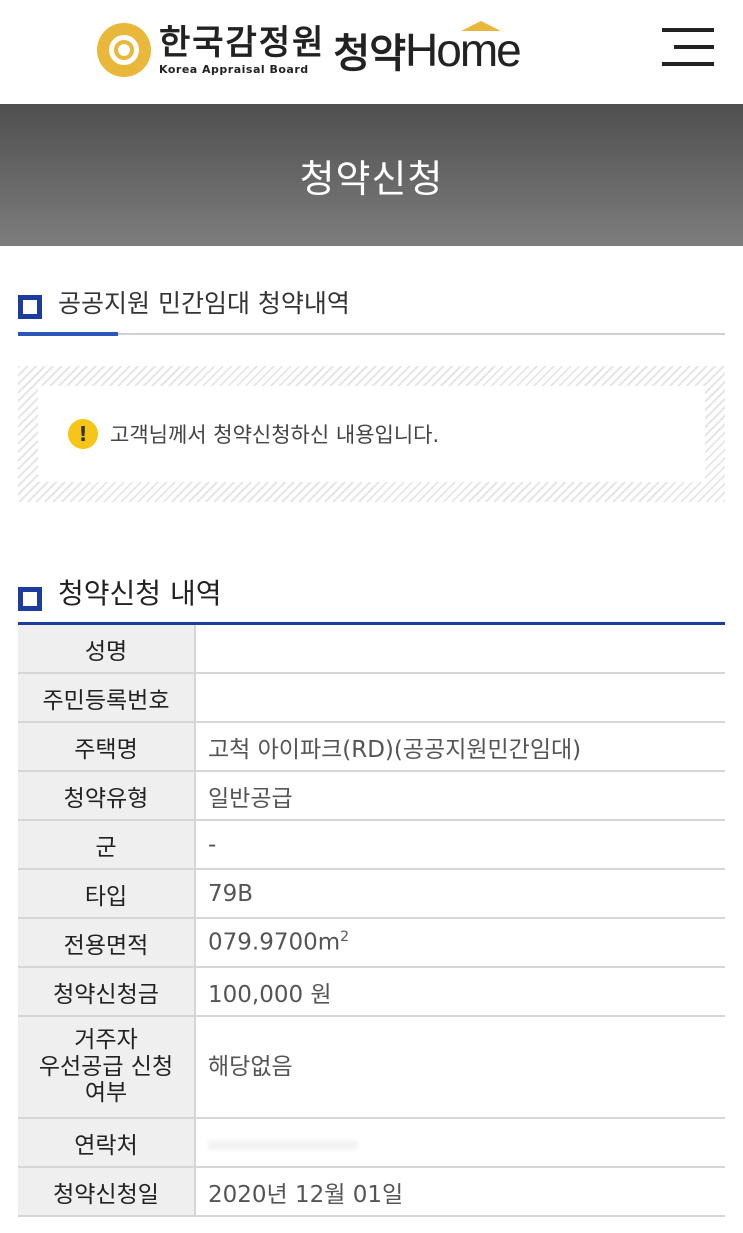 The width and height of the screenshot is (743, 1233). What do you see at coordinates (83, 434) in the screenshot?
I see `exclamation-icon: !` at bounding box center [83, 434].